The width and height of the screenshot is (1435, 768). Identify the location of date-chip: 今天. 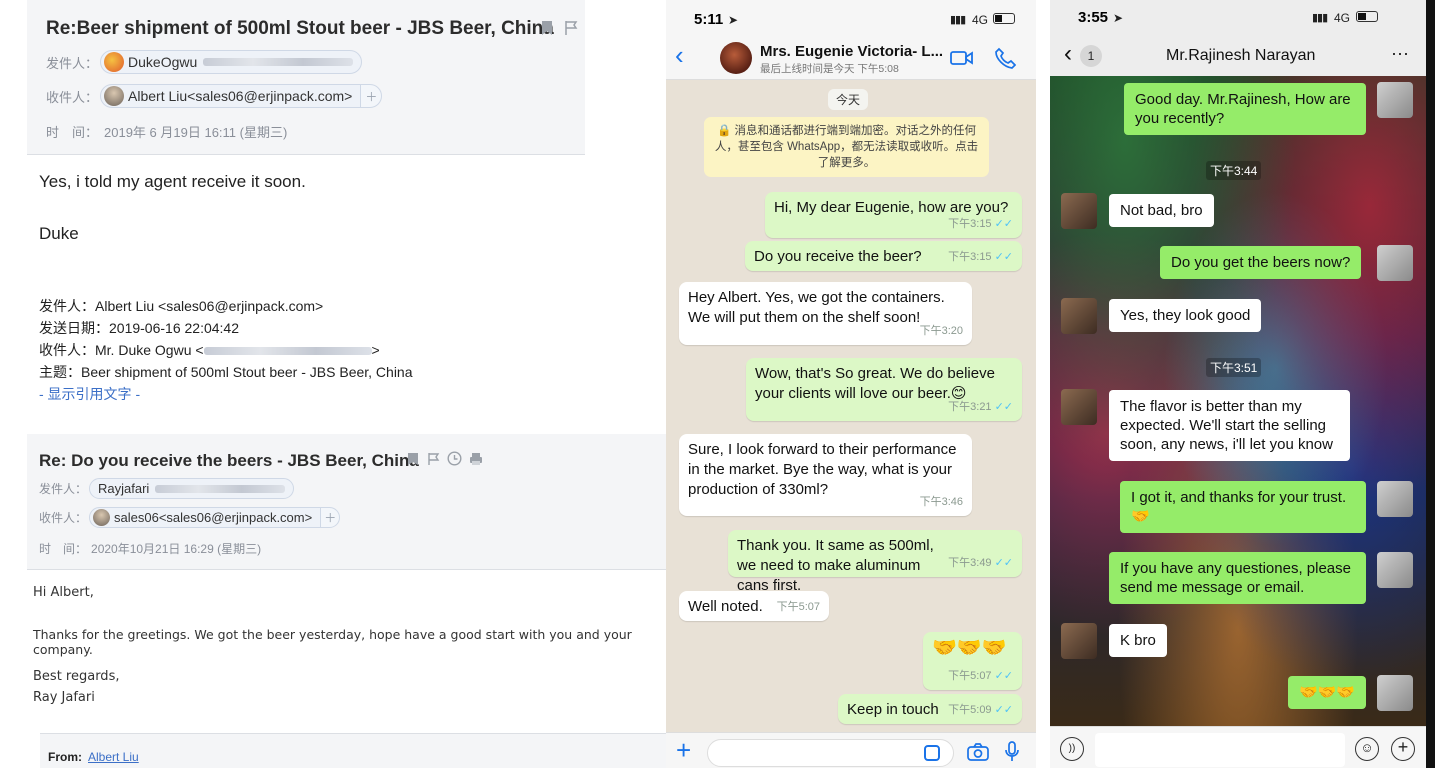
(848, 99).